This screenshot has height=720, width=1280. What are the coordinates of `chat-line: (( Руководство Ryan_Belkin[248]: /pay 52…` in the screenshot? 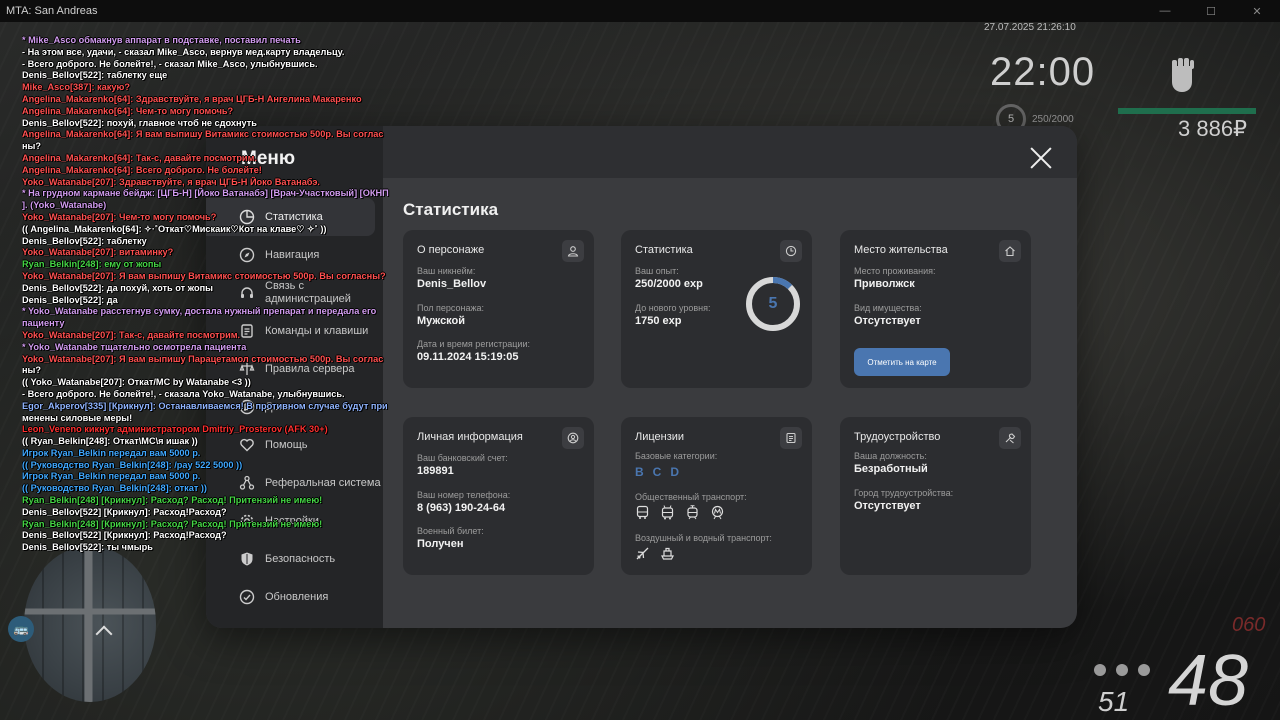 It's located at (132, 464).